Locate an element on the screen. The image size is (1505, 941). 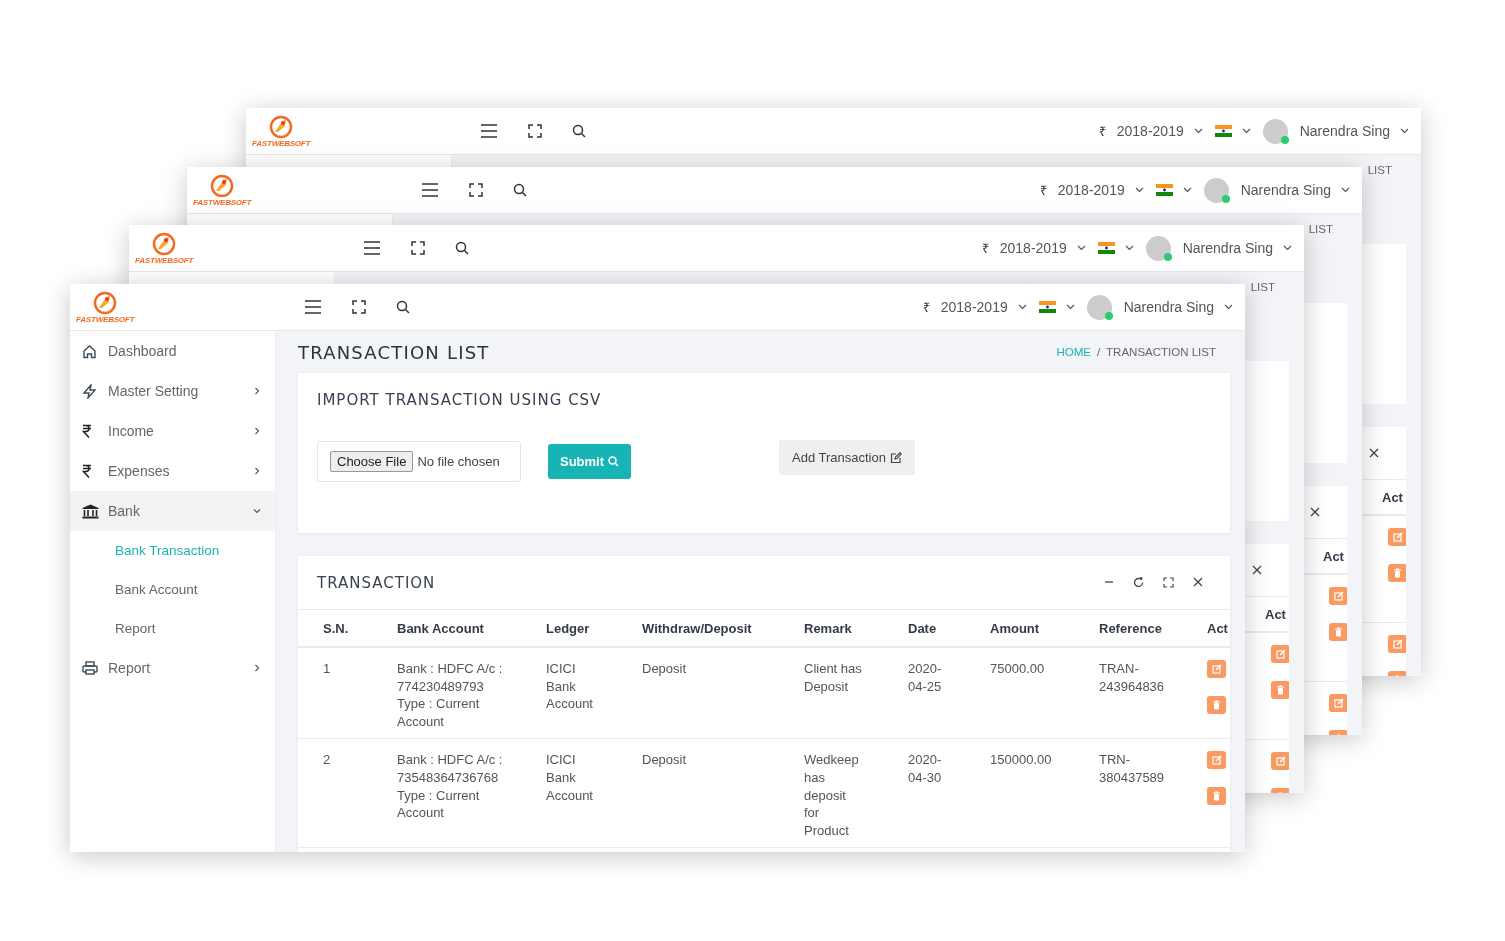
column-header: Ledger is located at coordinates (568, 628).